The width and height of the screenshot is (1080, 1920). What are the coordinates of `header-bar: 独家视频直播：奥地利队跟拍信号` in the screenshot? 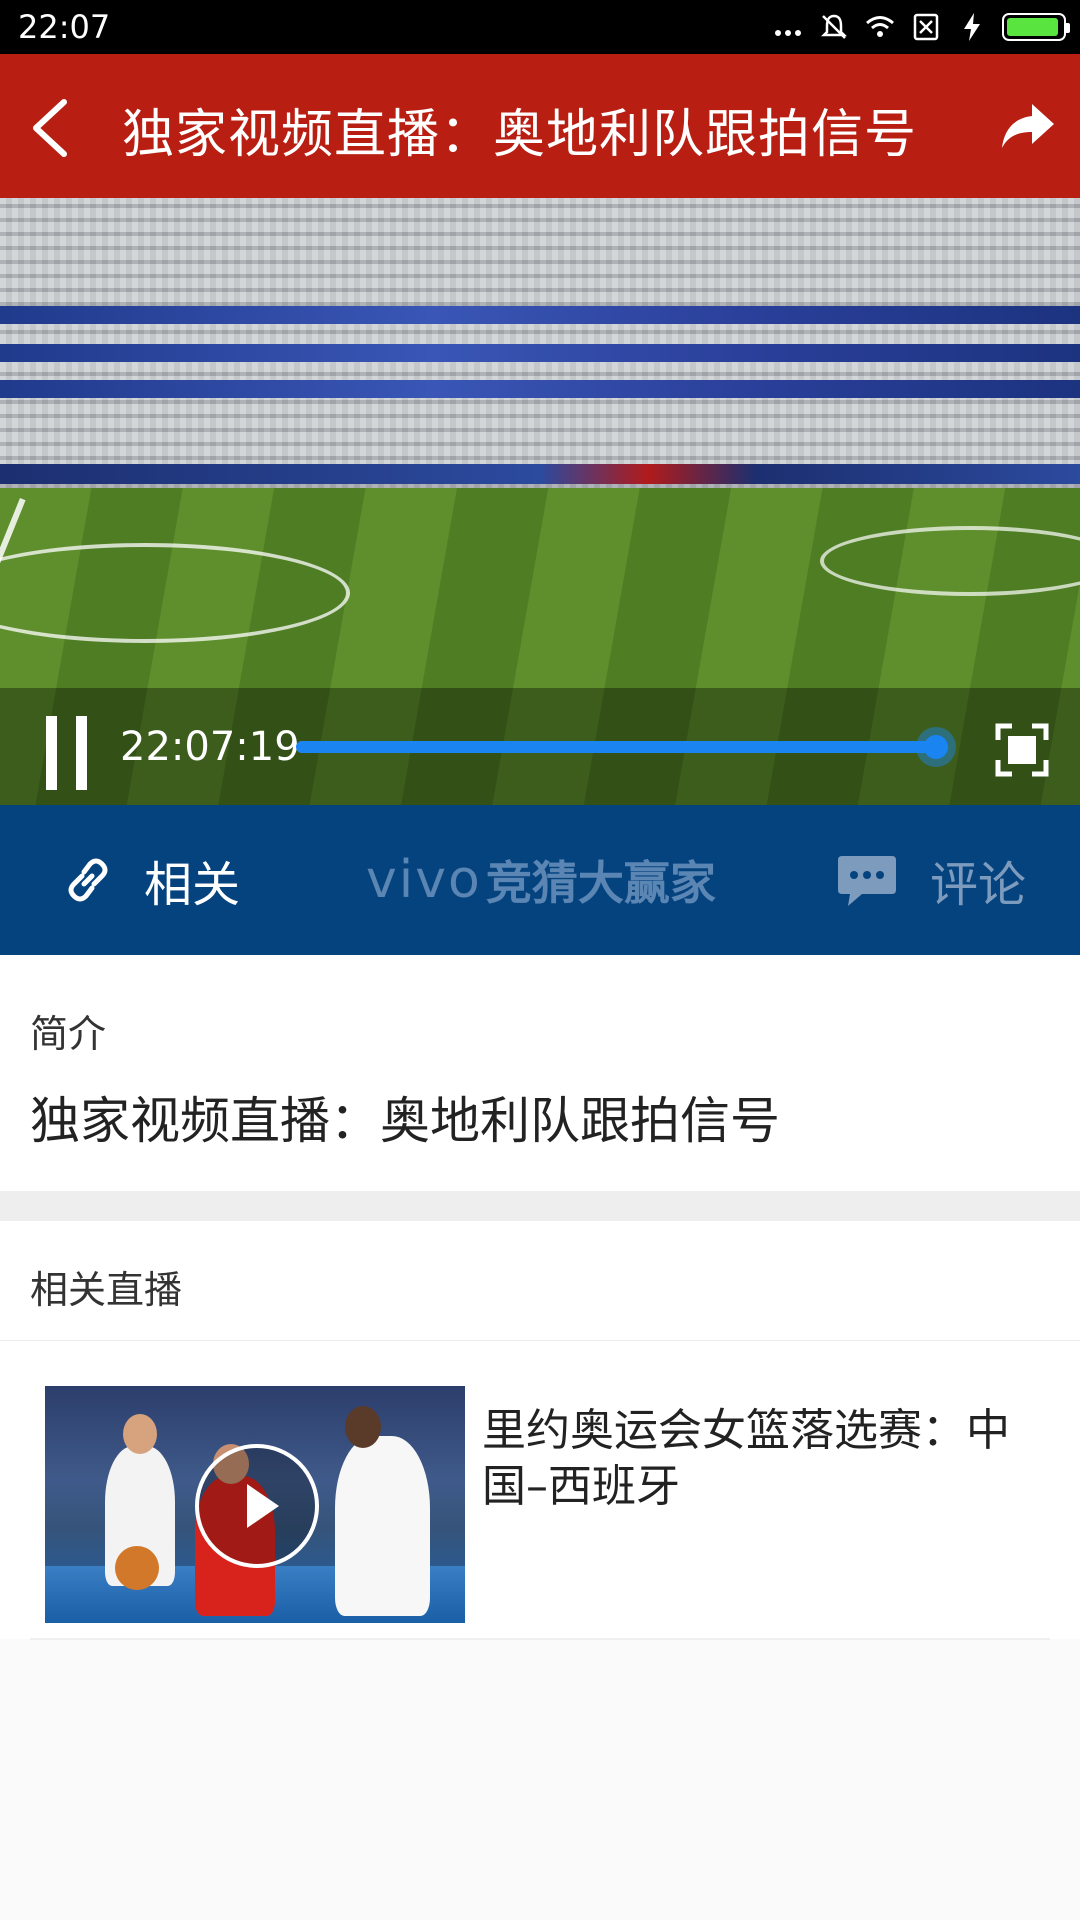 It's located at (540, 126).